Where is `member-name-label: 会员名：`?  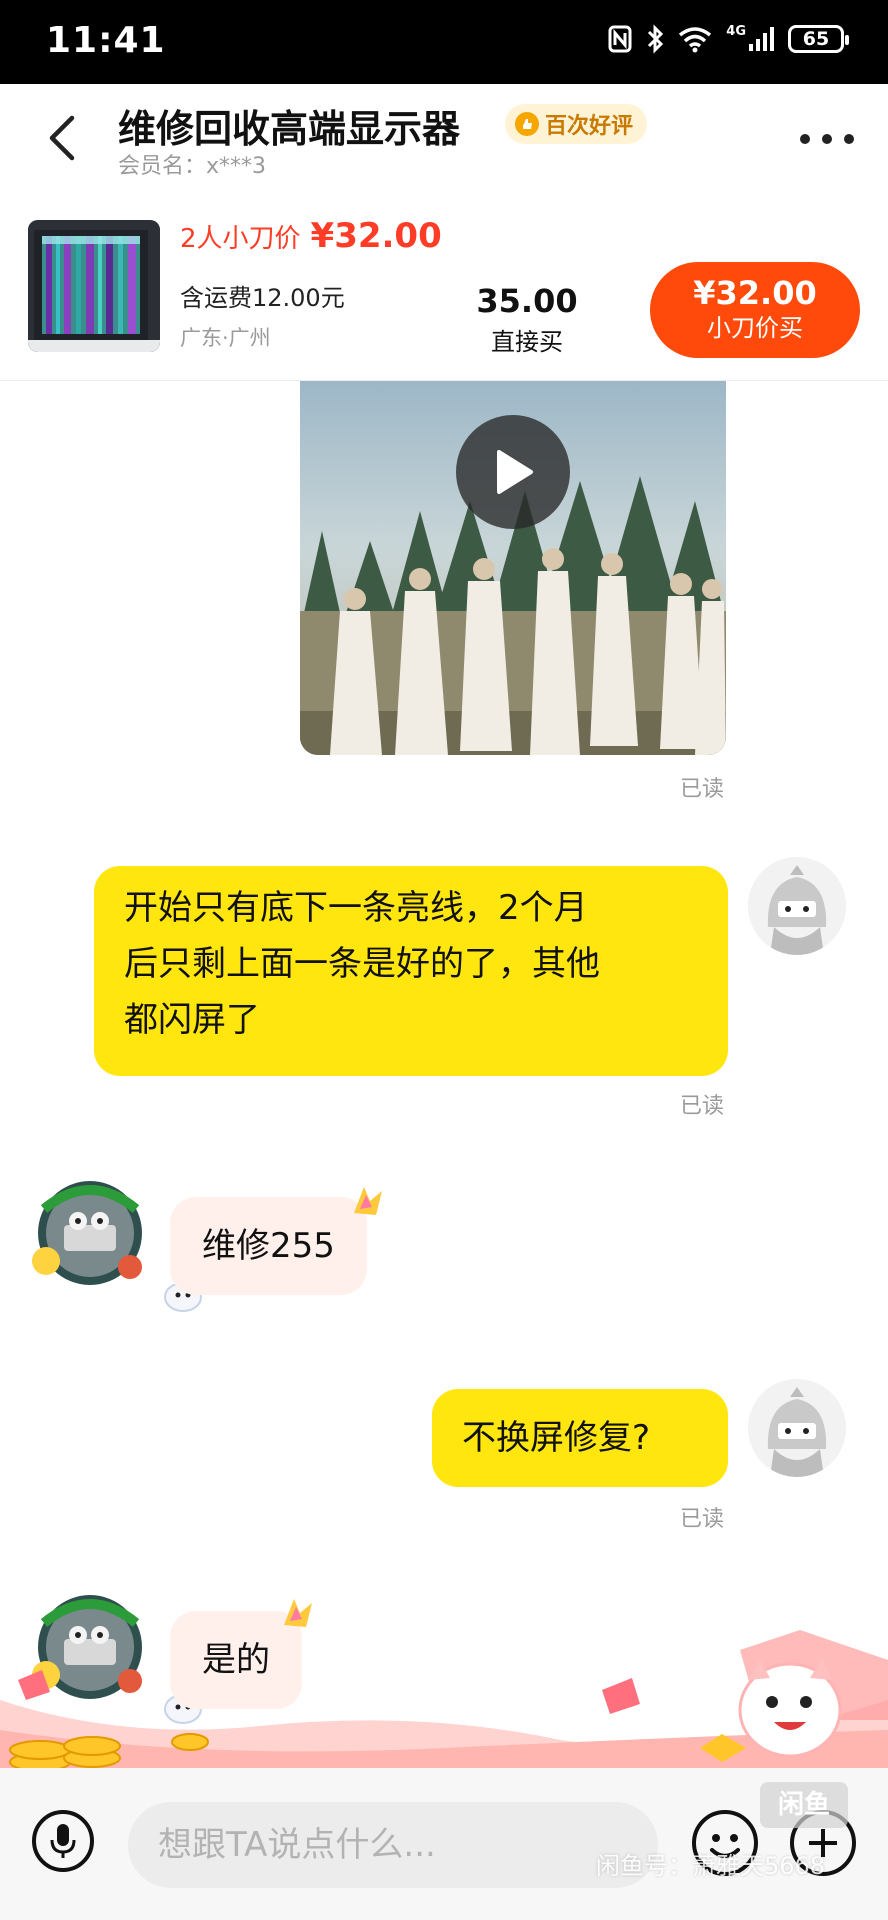
member-name-label: 会员名： is located at coordinates (162, 166).